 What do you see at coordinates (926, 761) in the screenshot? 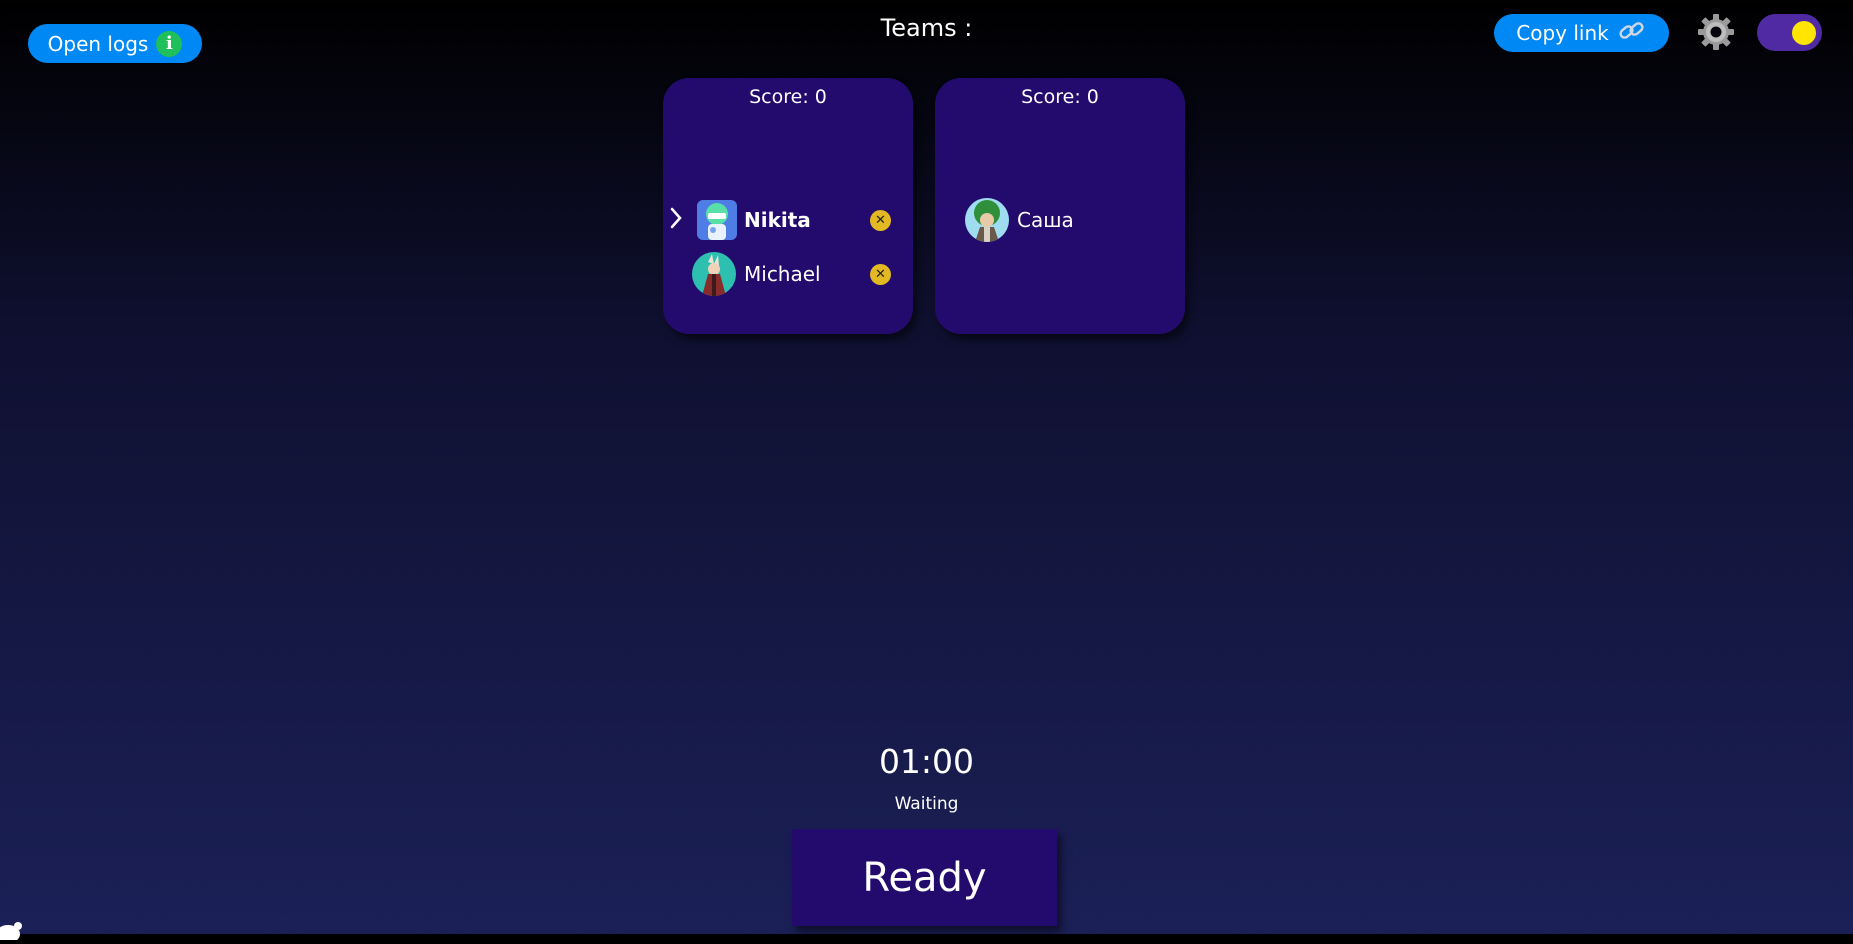
I see `round-timer: 01:00` at bounding box center [926, 761].